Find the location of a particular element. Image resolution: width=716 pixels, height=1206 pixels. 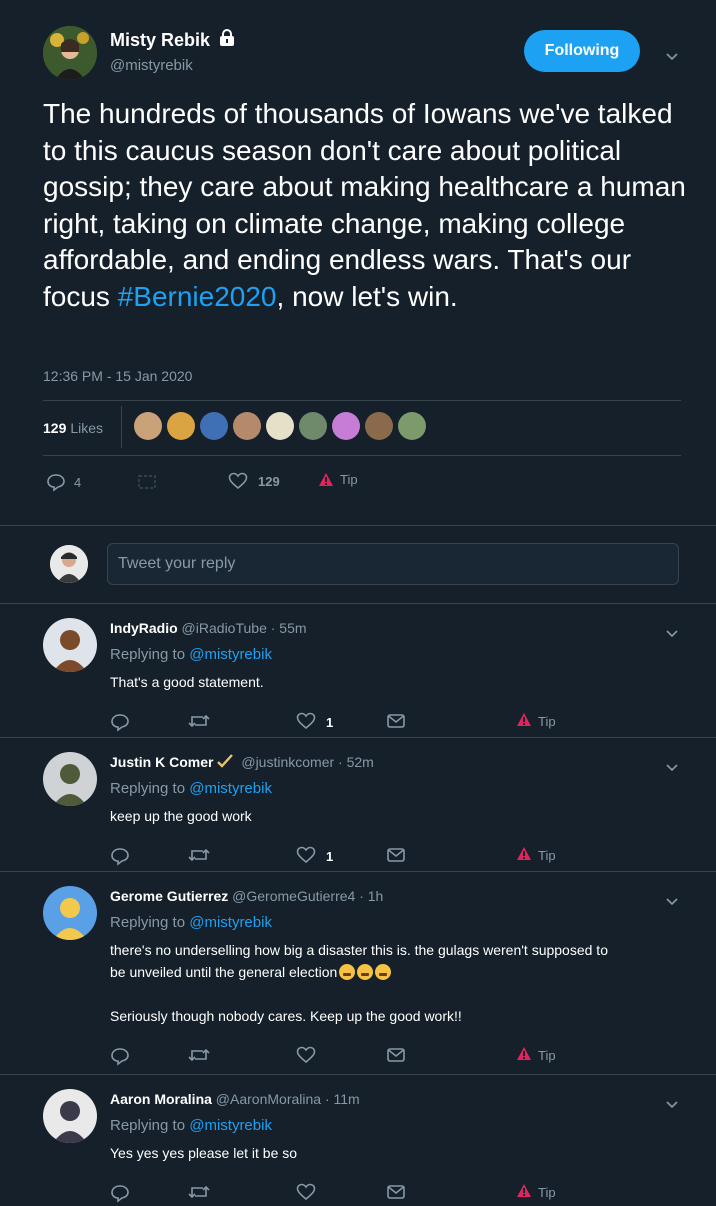

author-name: Misty Rebik is located at coordinates (160, 40).